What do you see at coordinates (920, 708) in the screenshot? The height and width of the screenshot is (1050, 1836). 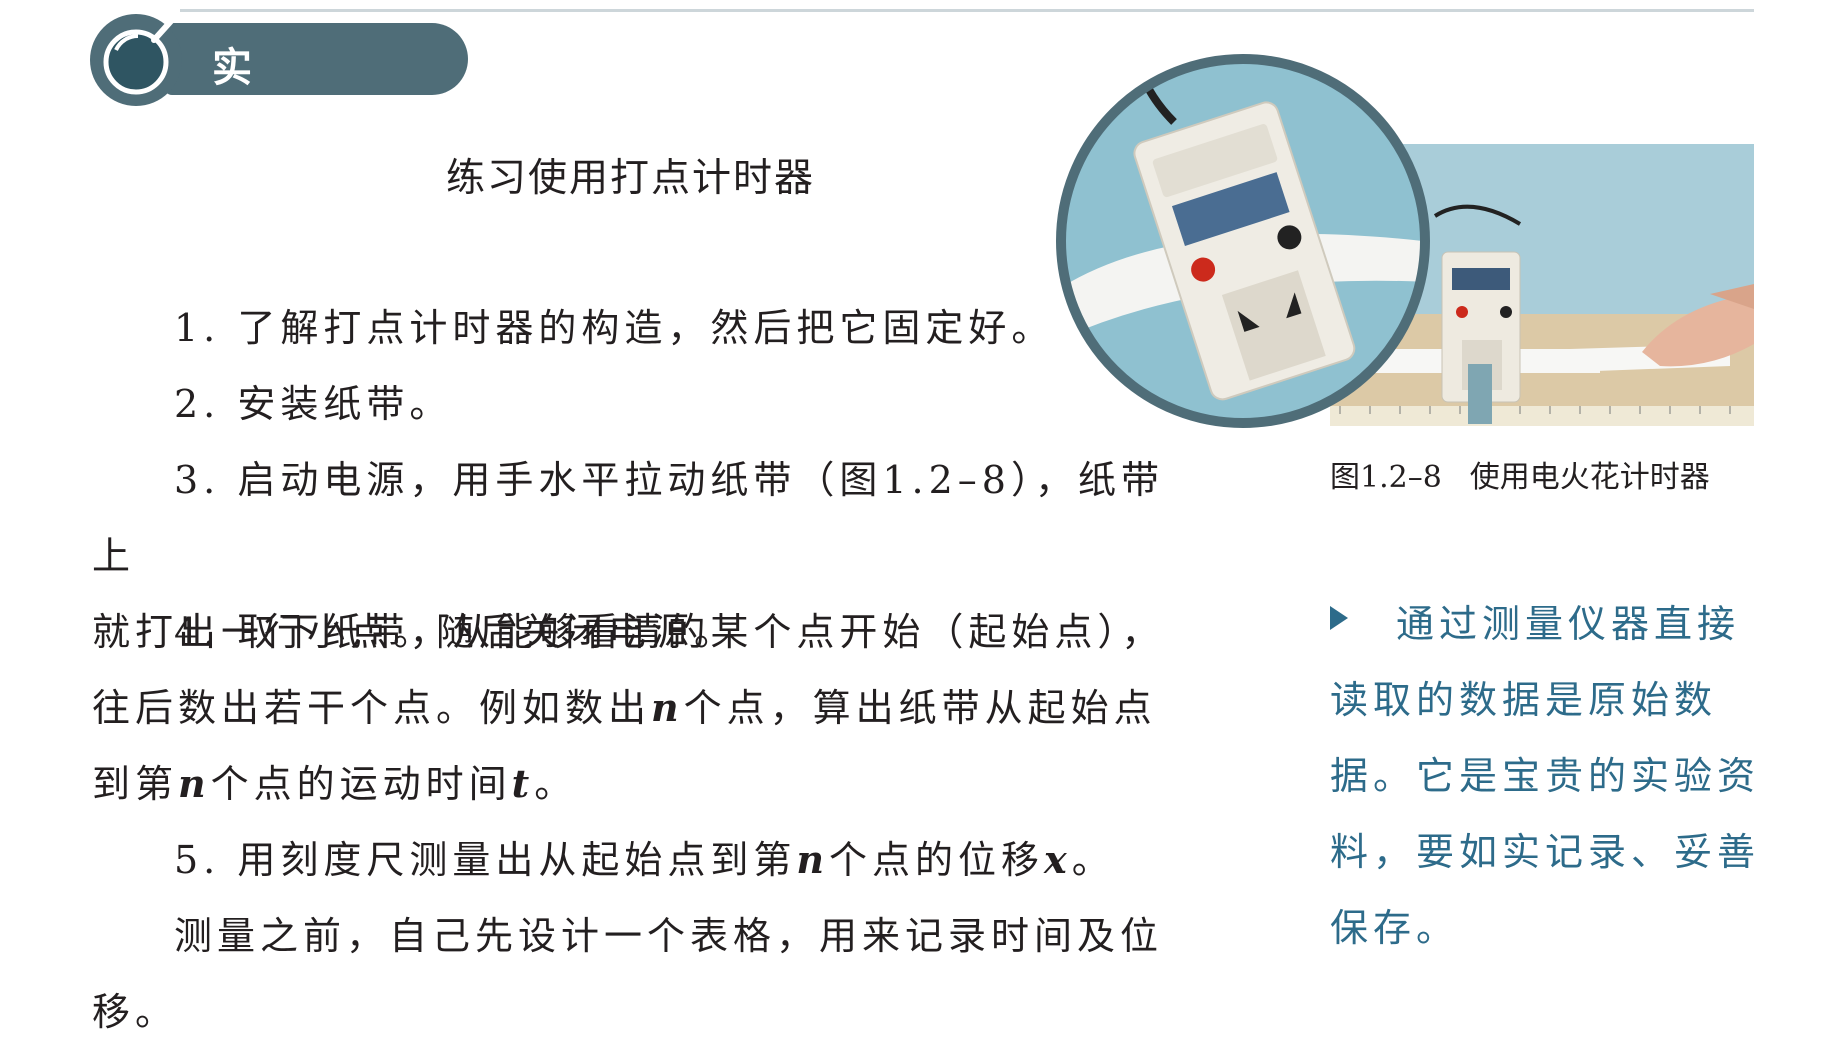 I see `step-text: 个点，算出纸带从起始点` at bounding box center [920, 708].